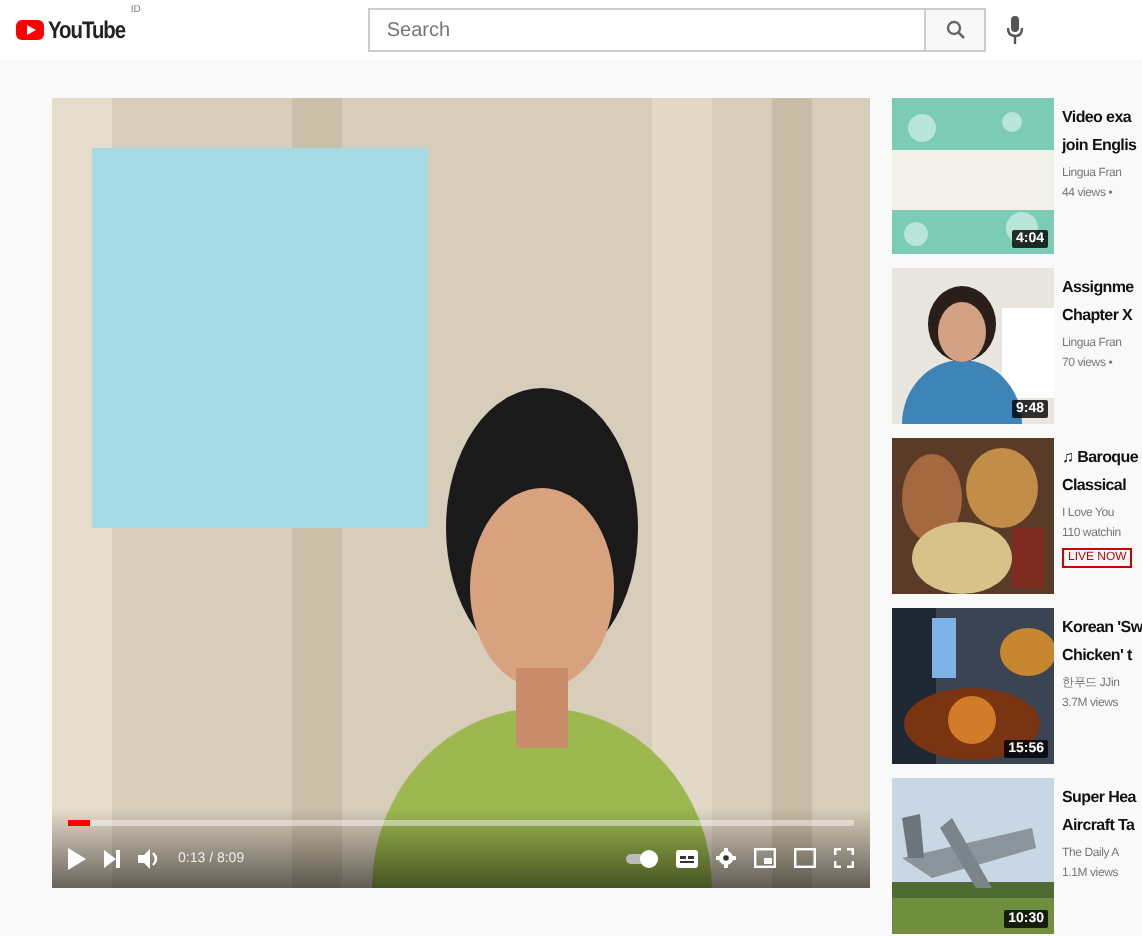 The image size is (1142, 936). I want to click on progress-bar, so click(461, 823).